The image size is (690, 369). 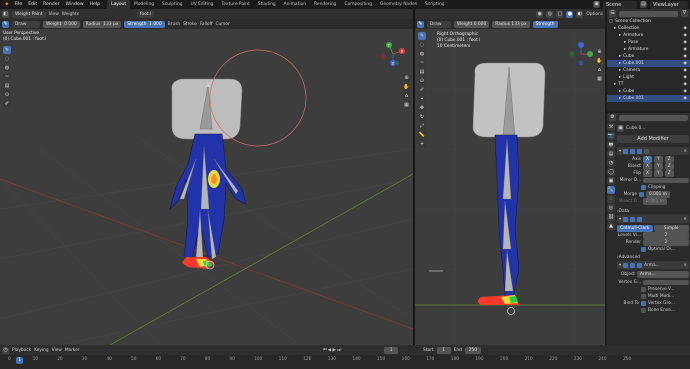 What do you see at coordinates (21, 350) in the screenshot?
I see `playback-menu: Playback` at bounding box center [21, 350].